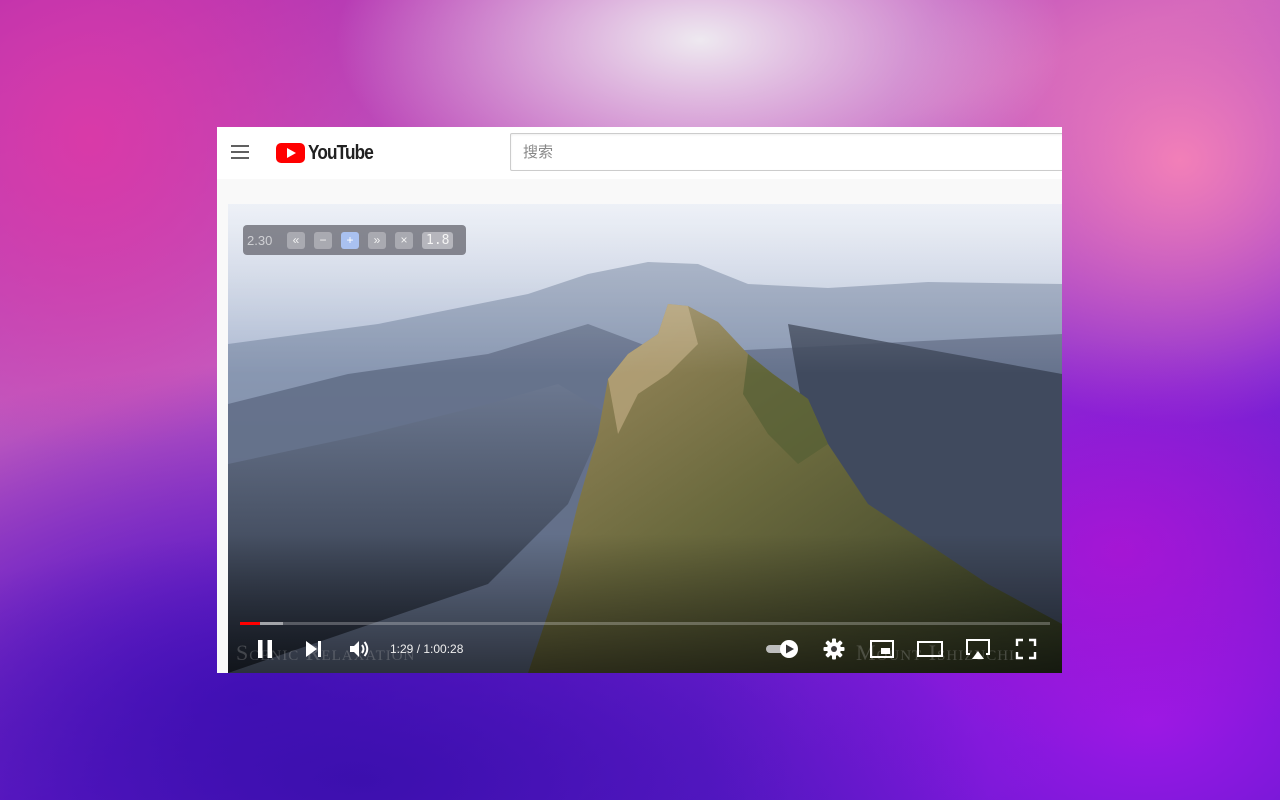 The image size is (1280, 800). I want to click on speed-controller-panel: 2.30 « − + » × 1.8, so click(354, 240).